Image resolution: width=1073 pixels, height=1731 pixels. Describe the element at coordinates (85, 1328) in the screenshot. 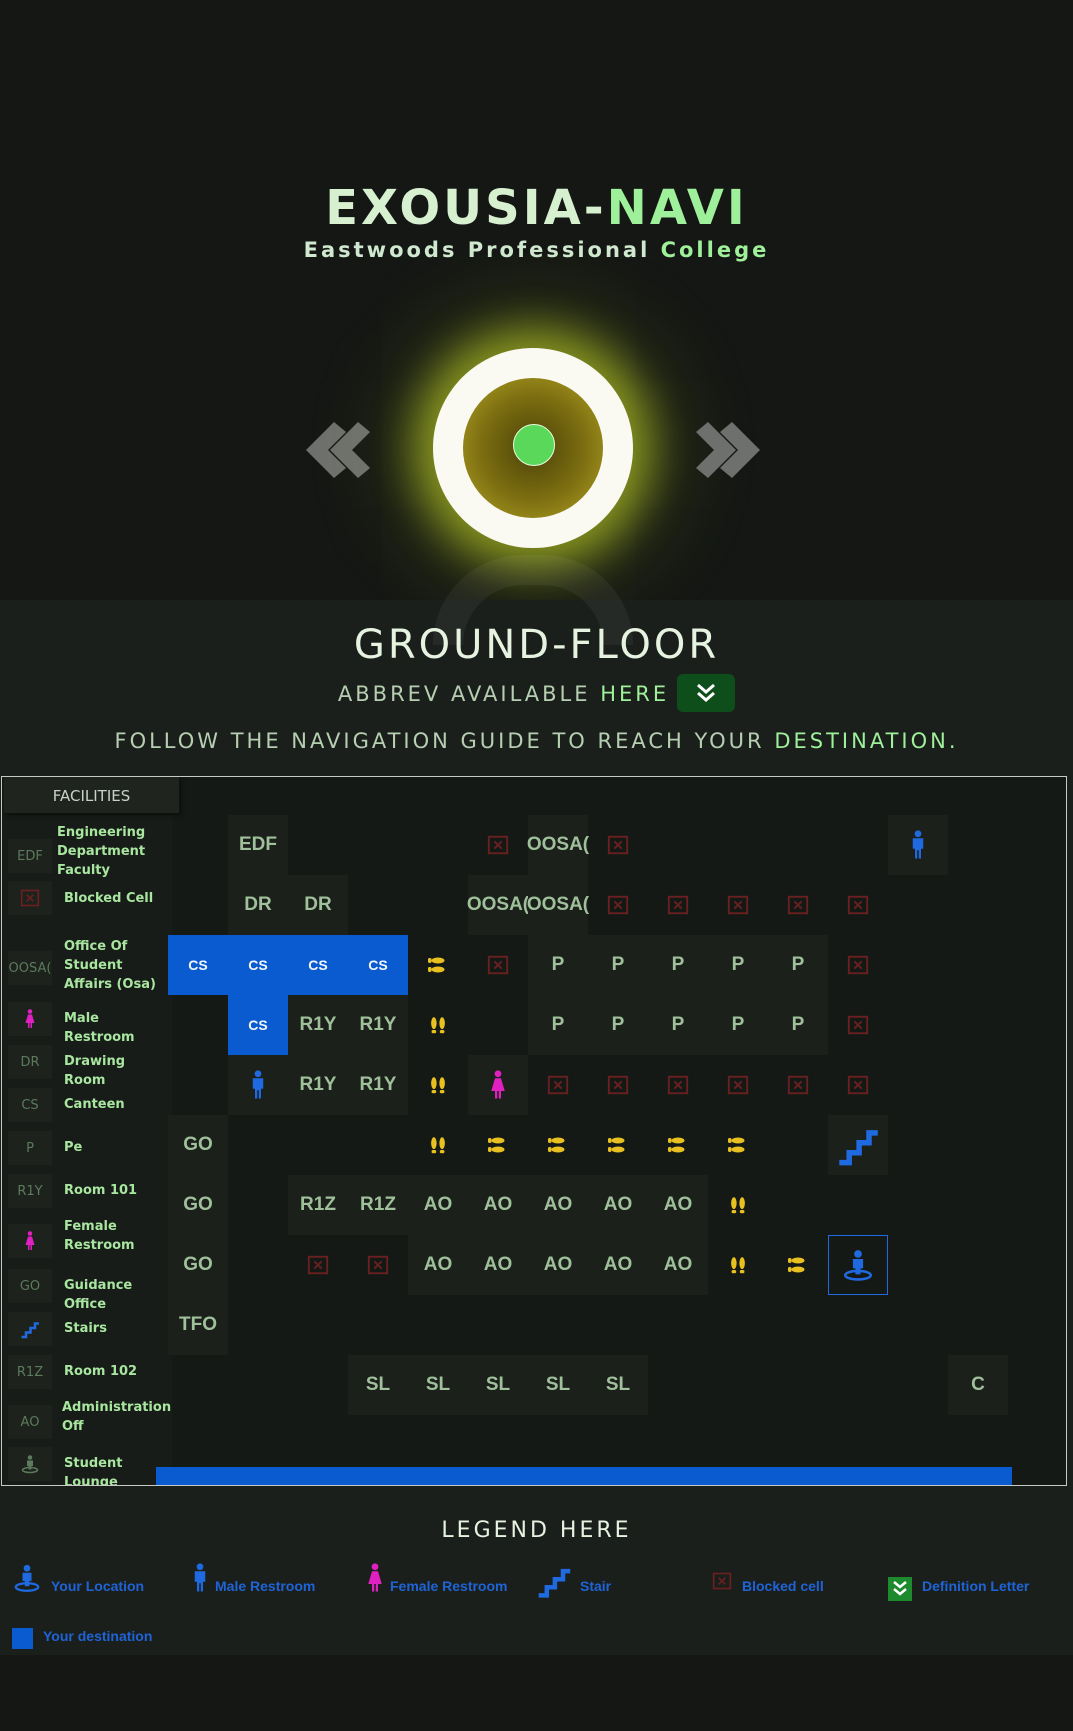

I see `facility-name: Stairs` at that location.